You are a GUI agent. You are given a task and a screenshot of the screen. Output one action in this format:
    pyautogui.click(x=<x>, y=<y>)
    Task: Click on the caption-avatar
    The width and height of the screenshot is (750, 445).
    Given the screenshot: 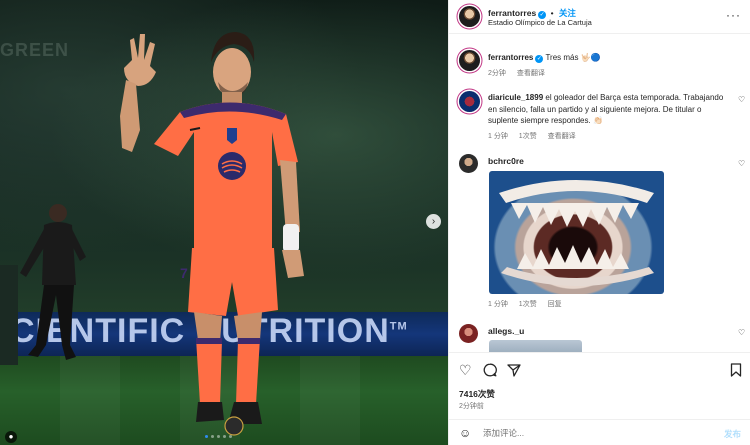 What is the action you would take?
    pyautogui.click(x=469, y=60)
    